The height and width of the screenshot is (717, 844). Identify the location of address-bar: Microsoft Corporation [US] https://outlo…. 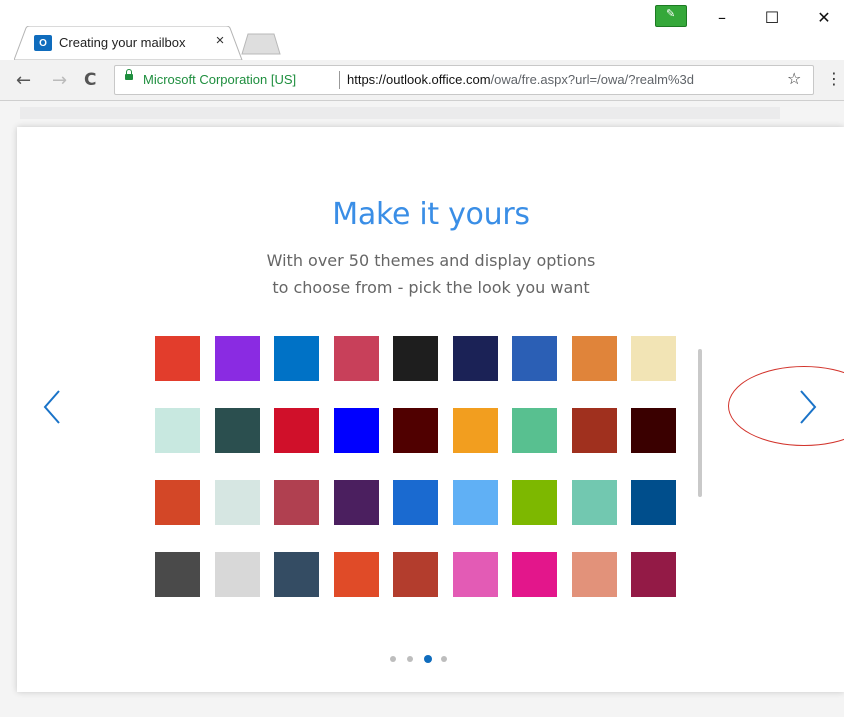
(464, 80).